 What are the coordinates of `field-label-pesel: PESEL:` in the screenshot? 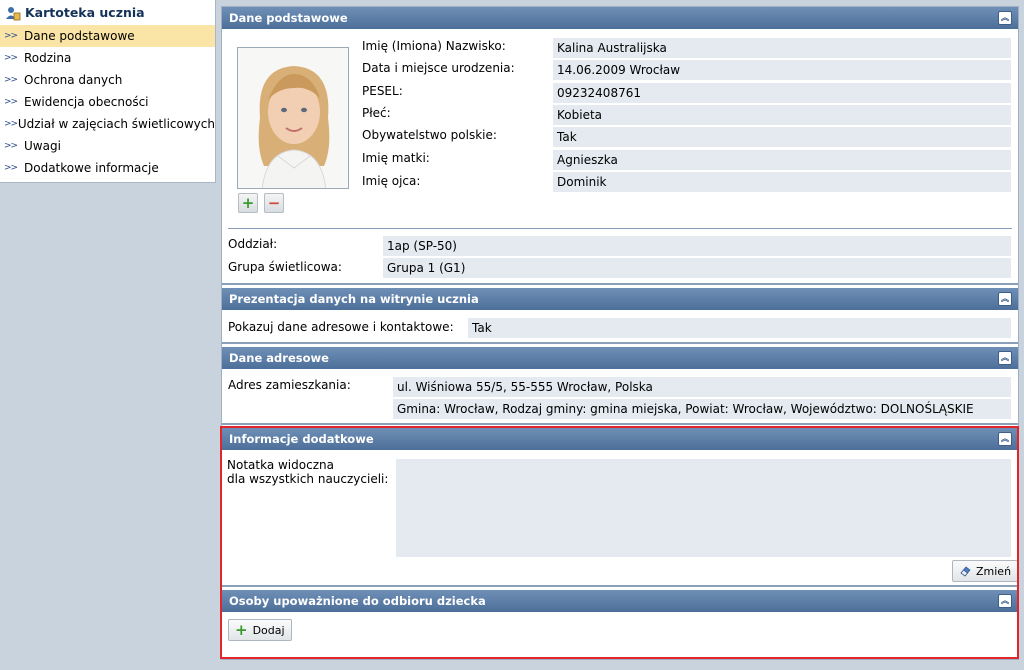 It's located at (382, 91).